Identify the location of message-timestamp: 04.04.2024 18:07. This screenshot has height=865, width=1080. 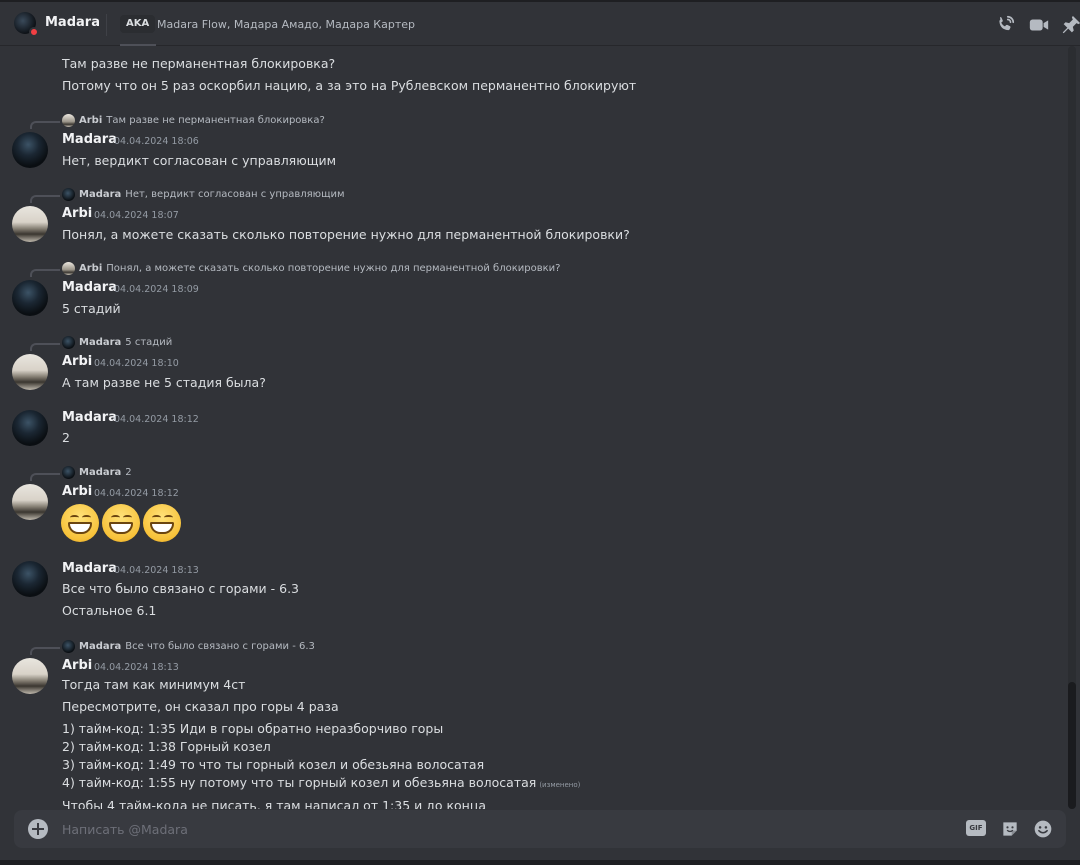
(136, 215).